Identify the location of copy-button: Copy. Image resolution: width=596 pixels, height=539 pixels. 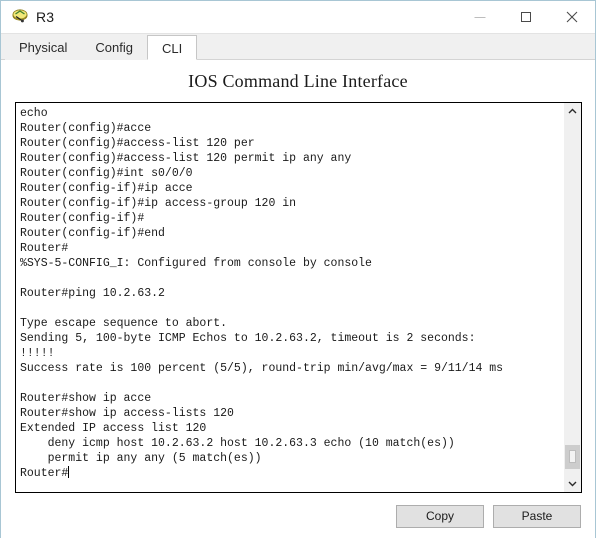
(440, 516).